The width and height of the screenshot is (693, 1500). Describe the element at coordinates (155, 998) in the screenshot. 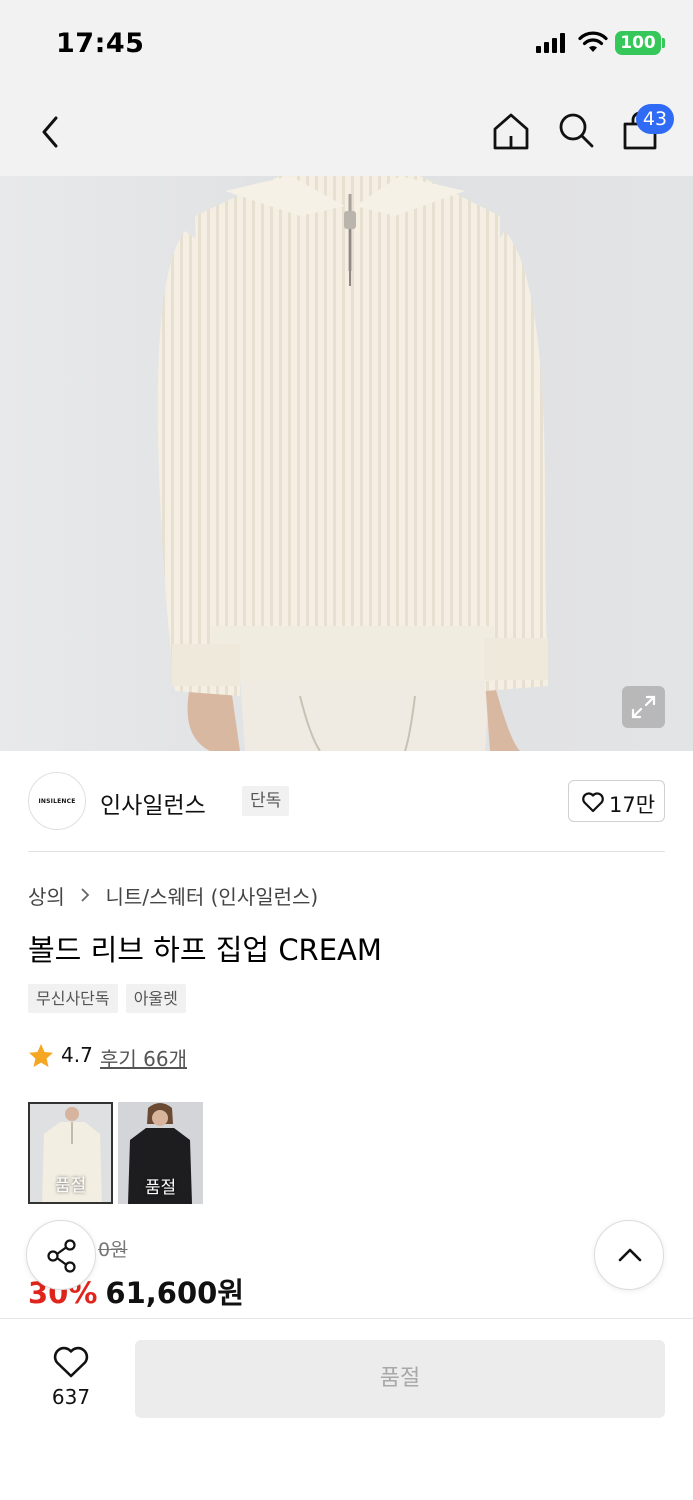

I see `tag-outlet: 아울렛` at that location.